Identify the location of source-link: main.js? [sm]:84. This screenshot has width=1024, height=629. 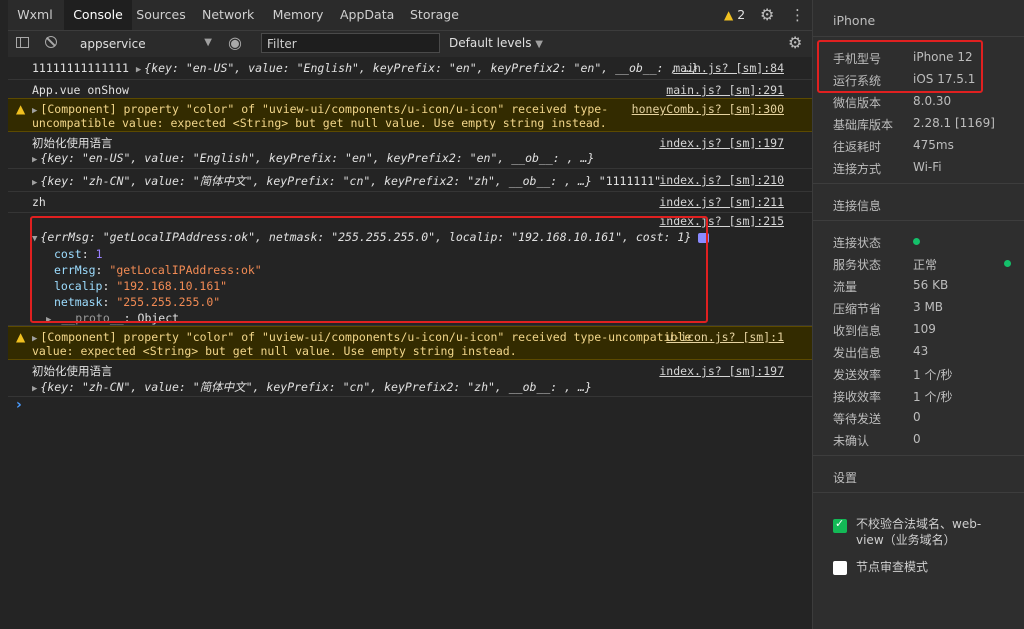
(728, 68).